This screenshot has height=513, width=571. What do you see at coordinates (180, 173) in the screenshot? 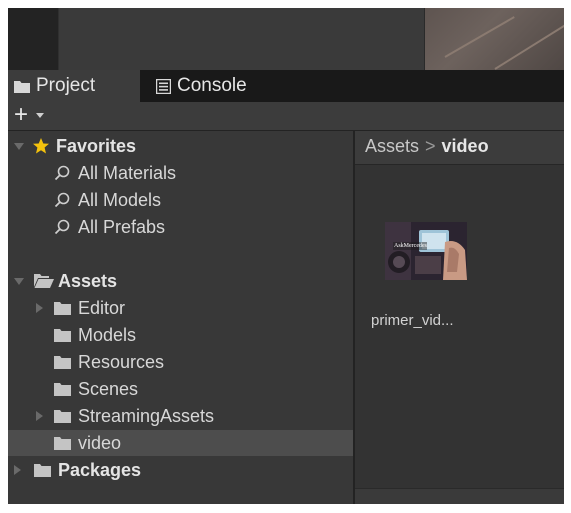
I see `tree-item-all-materials: All Materials` at bounding box center [180, 173].